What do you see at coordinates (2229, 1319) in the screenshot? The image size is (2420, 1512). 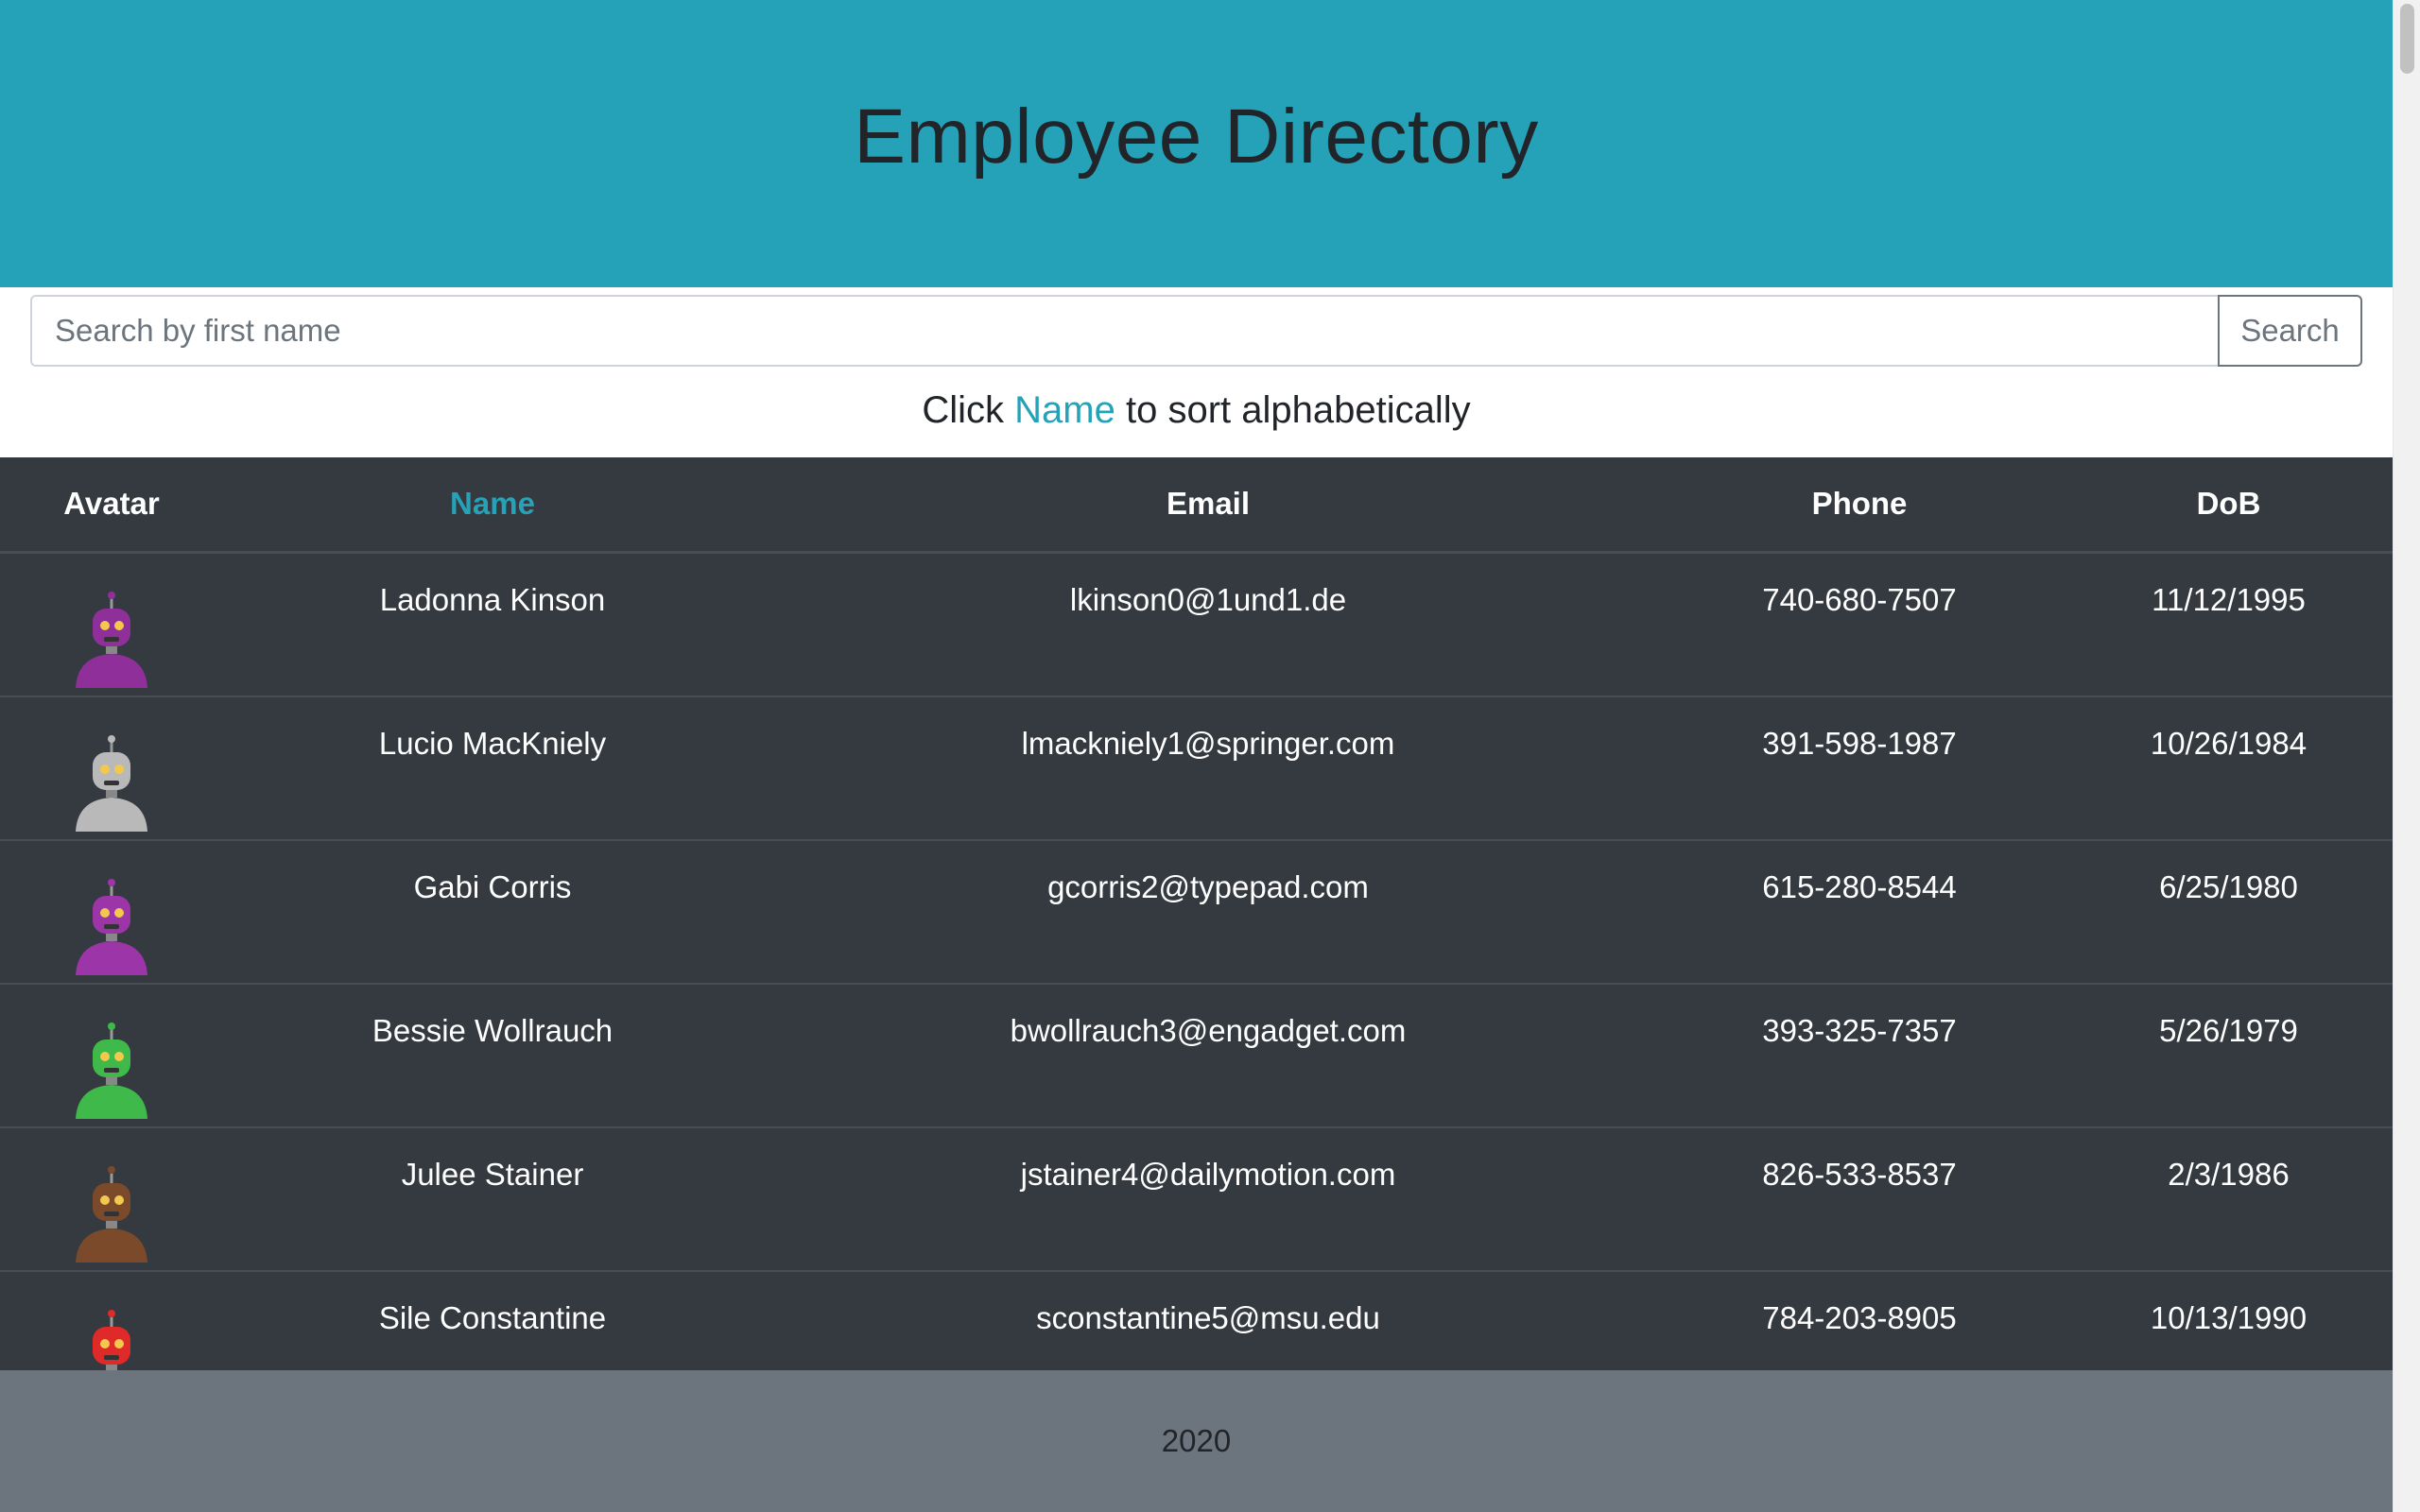 I see `employee-dob: 10/13/1990` at bounding box center [2229, 1319].